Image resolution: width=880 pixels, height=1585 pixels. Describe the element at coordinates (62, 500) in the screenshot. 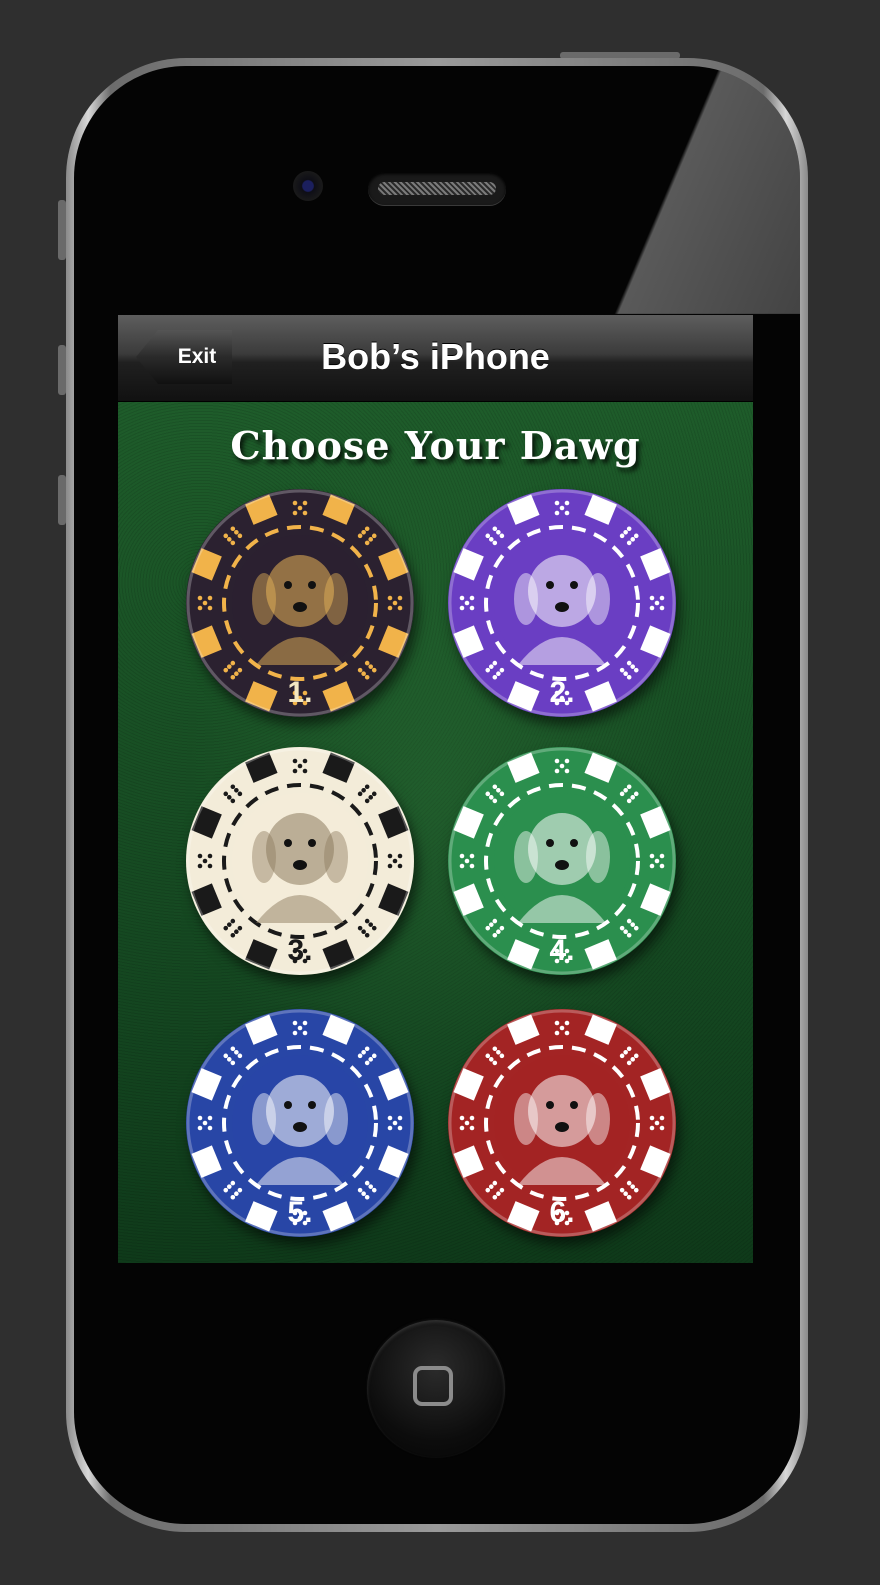

I see `volume-down-button` at that location.